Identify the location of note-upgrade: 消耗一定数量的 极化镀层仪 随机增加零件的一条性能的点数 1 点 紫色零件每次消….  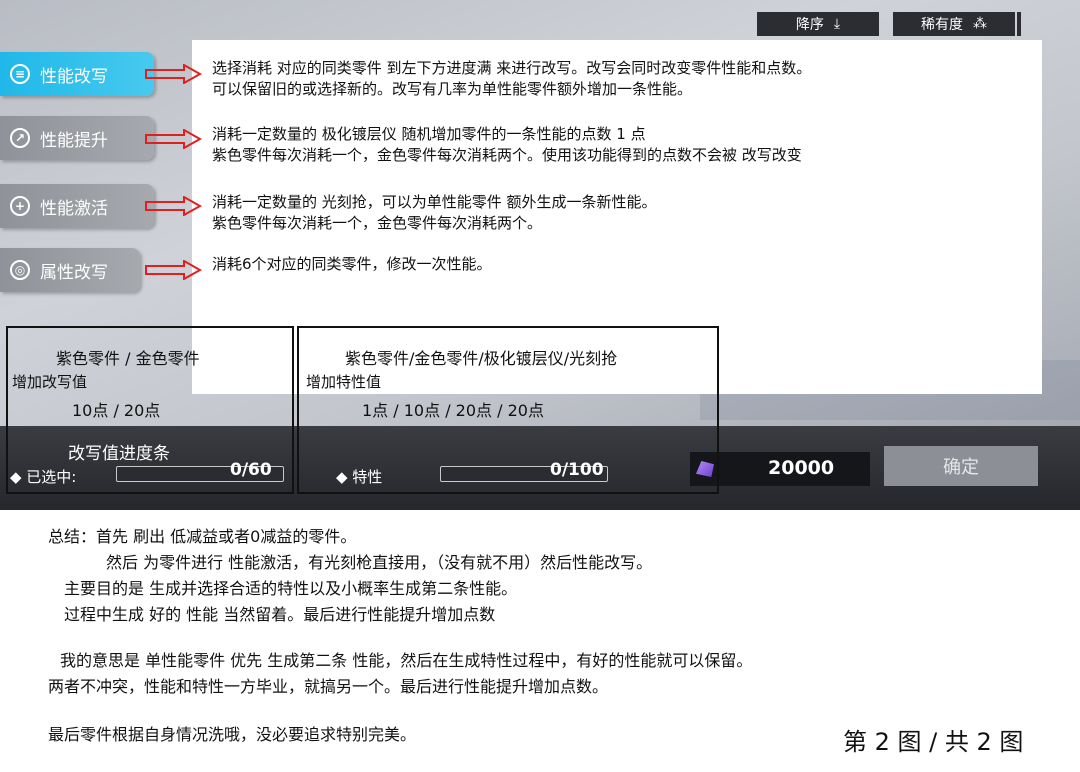
(507, 145).